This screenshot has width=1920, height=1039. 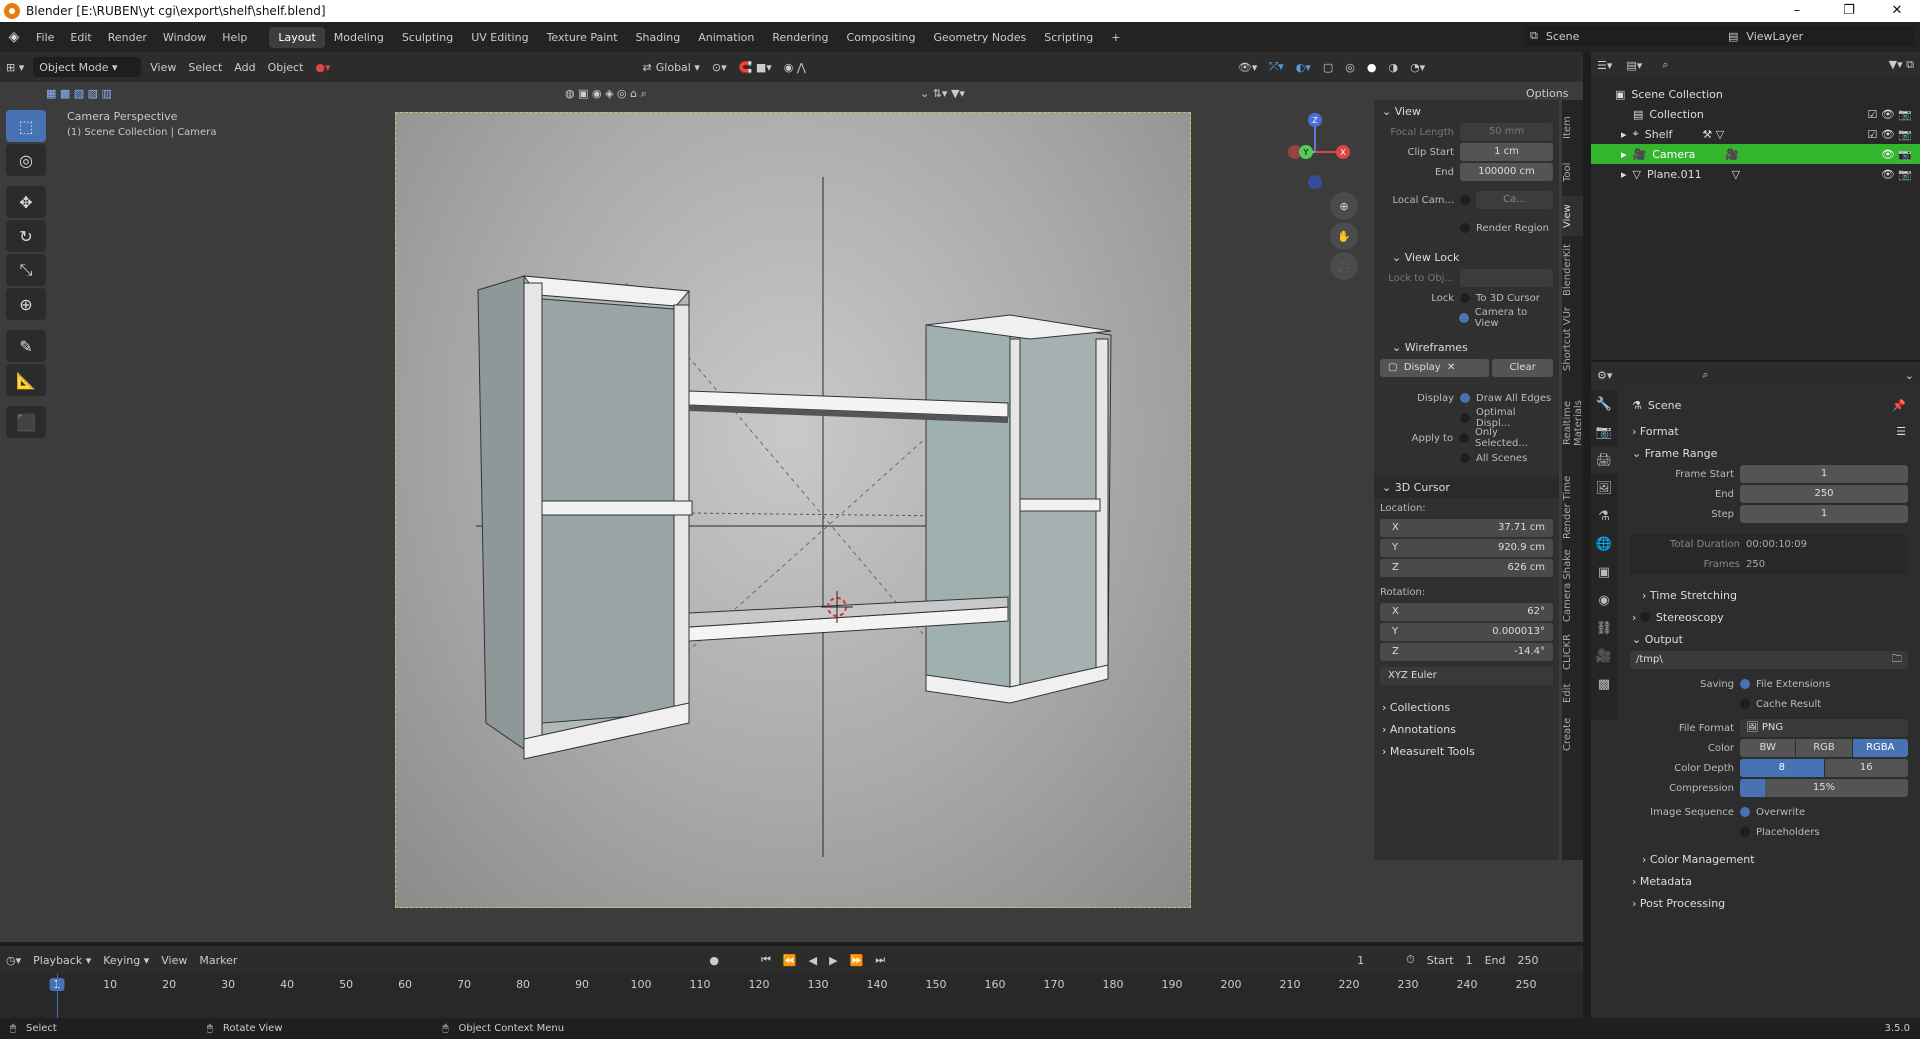 What do you see at coordinates (1818, 36) in the screenshot?
I see `view-layer-selector: ▤ ViewLayer` at bounding box center [1818, 36].